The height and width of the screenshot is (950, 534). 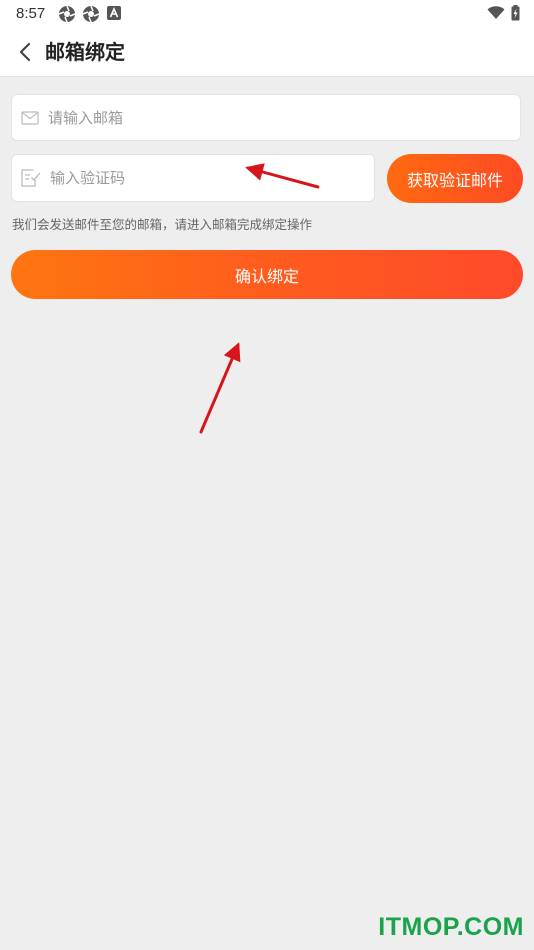 I want to click on verification-code-input, so click(x=208, y=178).